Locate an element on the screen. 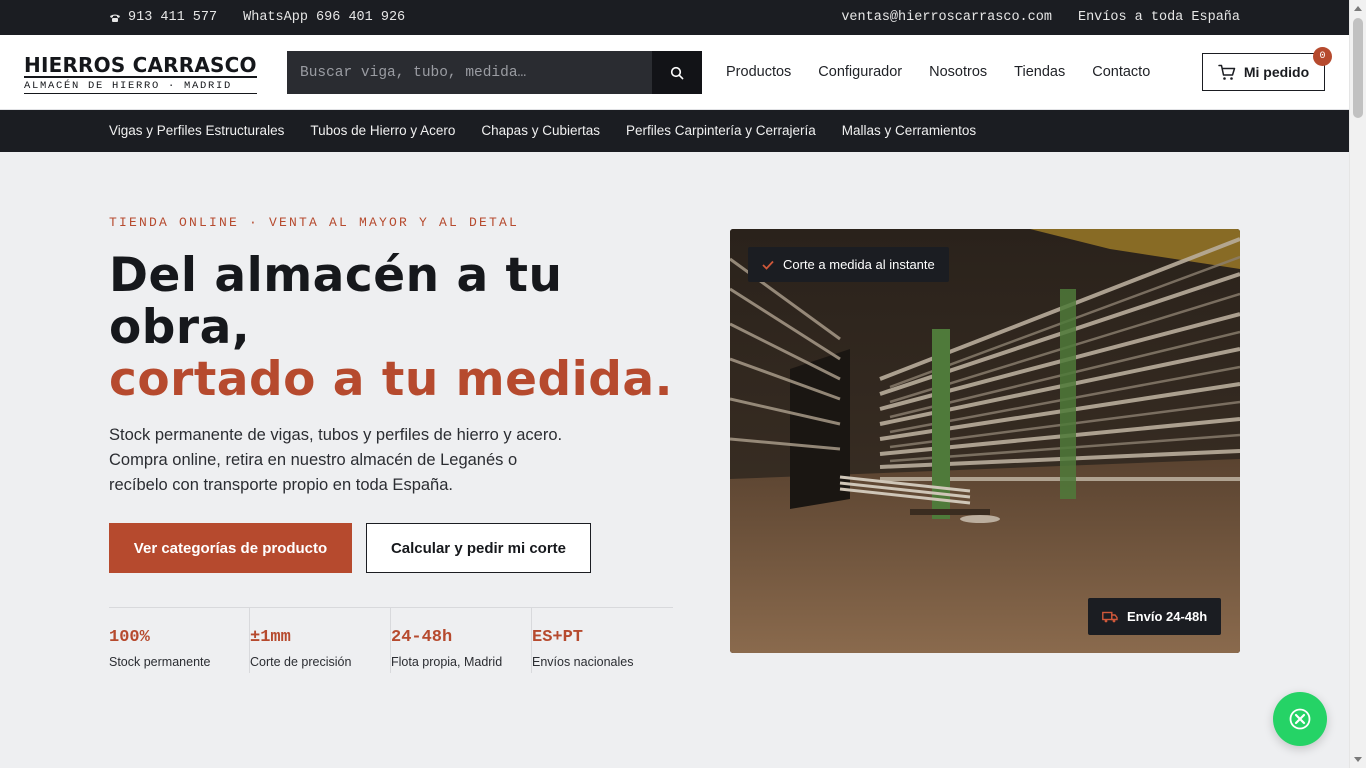 The image size is (1366, 768). category-tubos: Tubos de Hierro y Acero is located at coordinates (382, 130).